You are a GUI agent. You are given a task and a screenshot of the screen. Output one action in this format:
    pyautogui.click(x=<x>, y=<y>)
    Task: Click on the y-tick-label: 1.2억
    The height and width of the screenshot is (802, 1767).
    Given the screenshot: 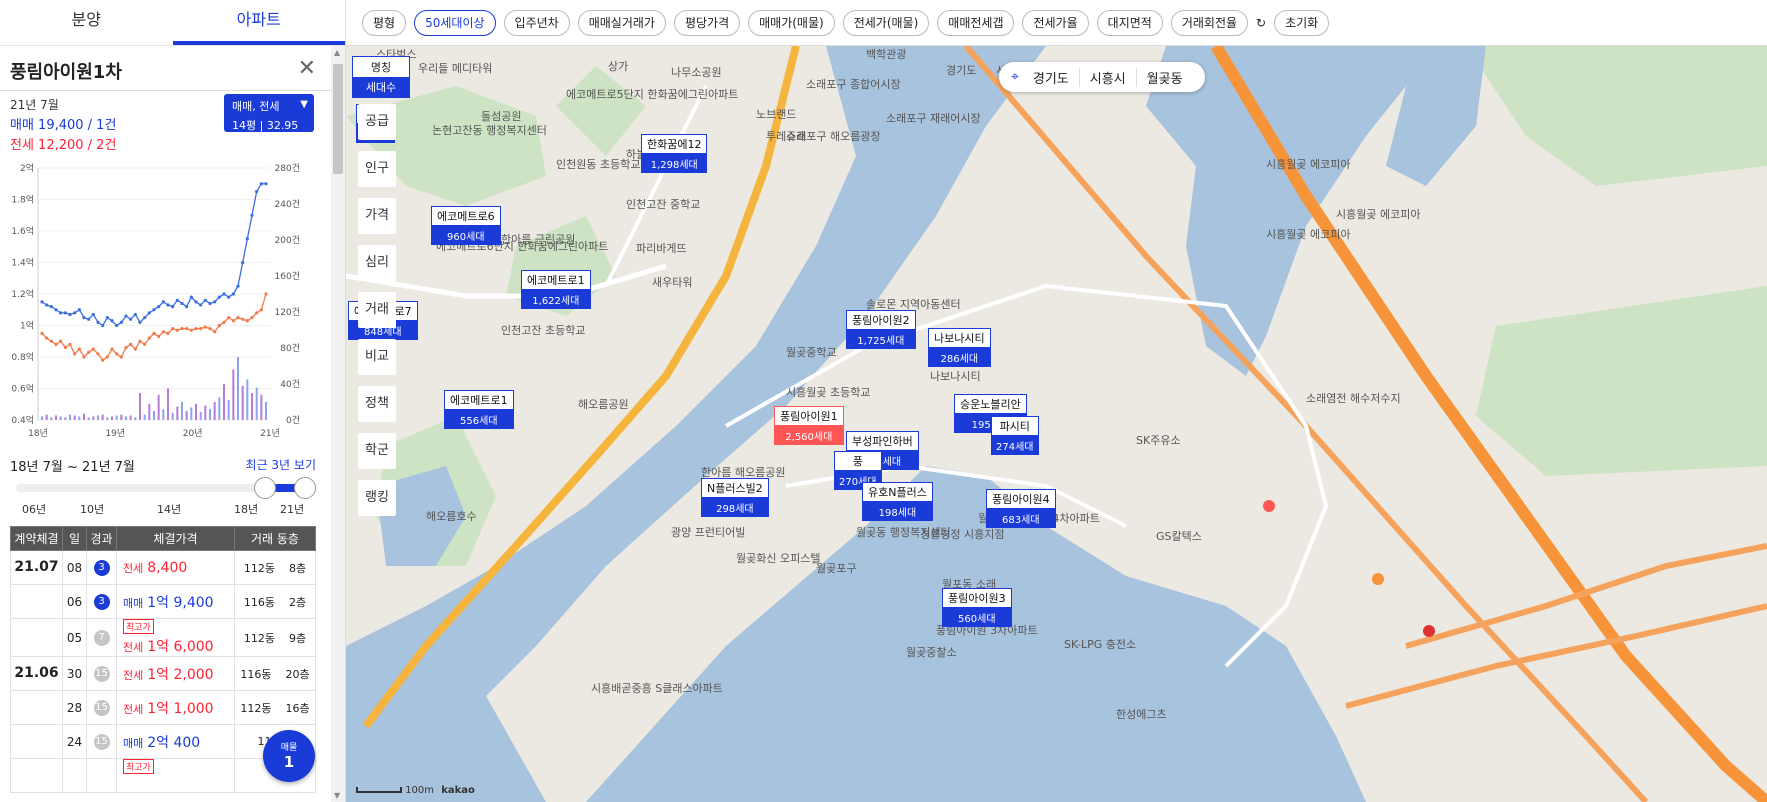 What is the action you would take?
    pyautogui.click(x=22, y=294)
    